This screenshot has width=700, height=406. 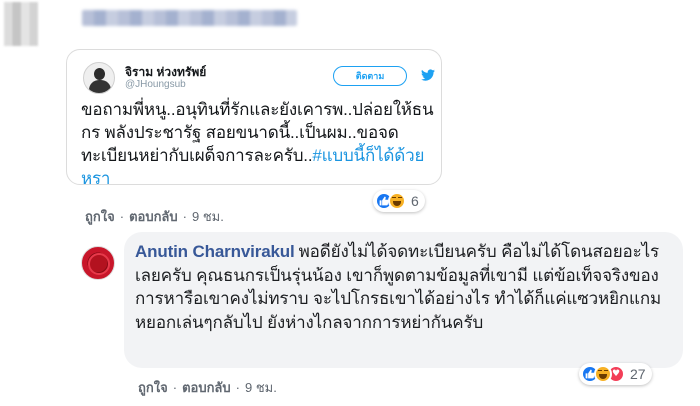 What do you see at coordinates (638, 374) in the screenshot?
I see `reaction-count: 27` at bounding box center [638, 374].